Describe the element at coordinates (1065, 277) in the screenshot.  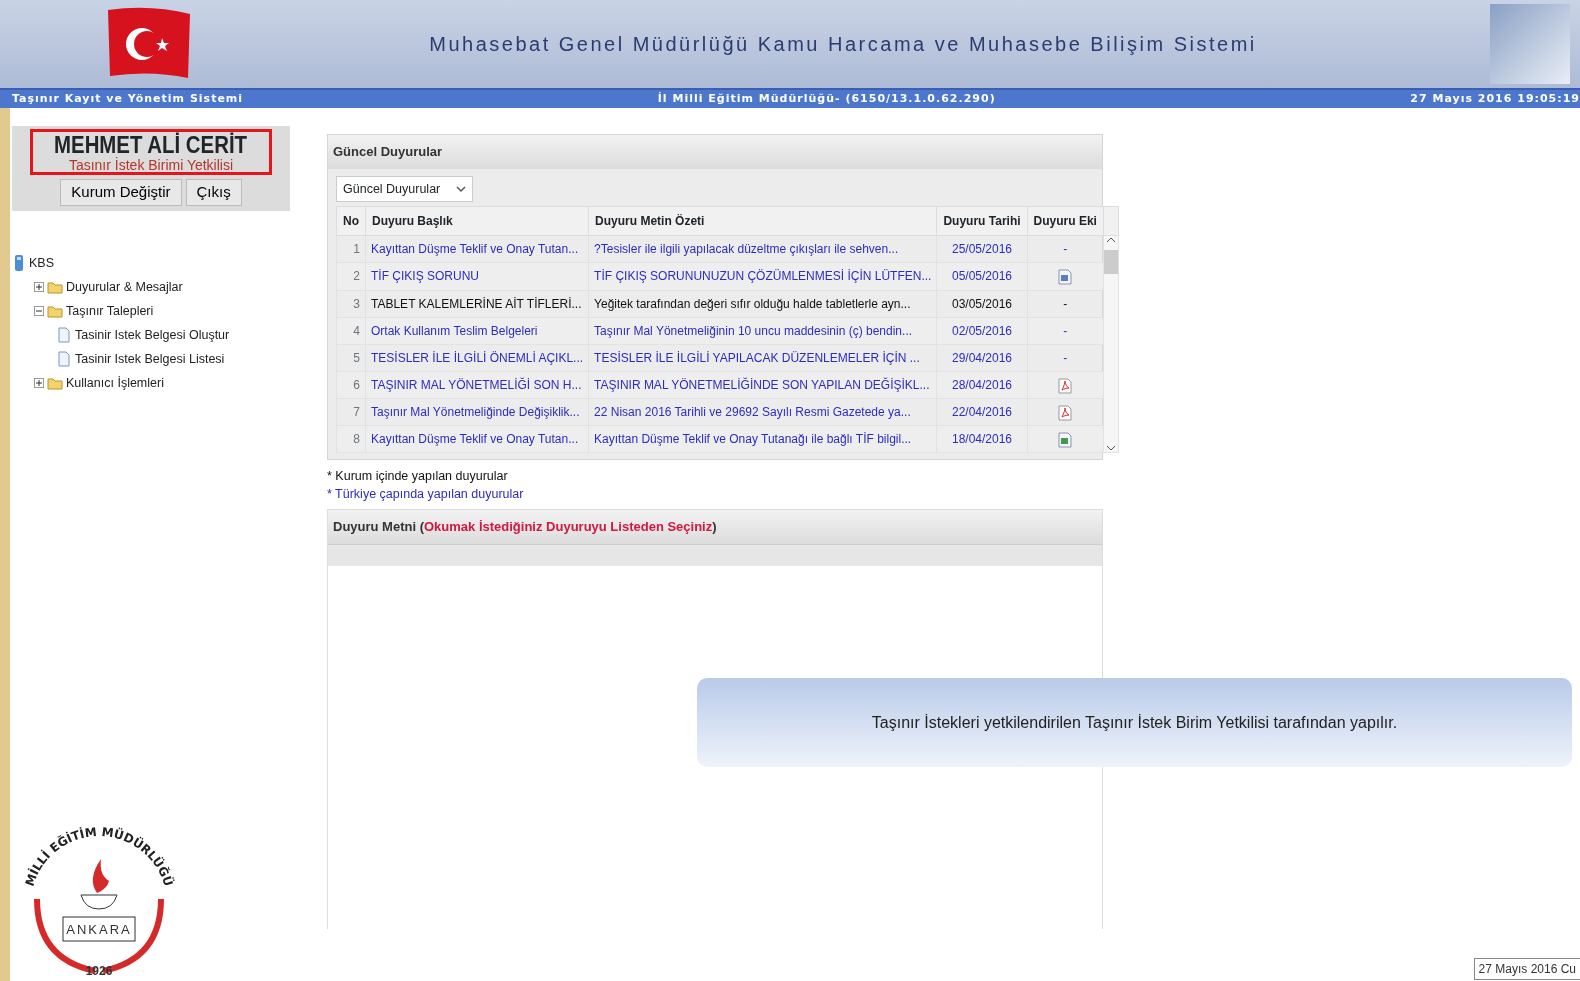
I see `word-document-icon` at that location.